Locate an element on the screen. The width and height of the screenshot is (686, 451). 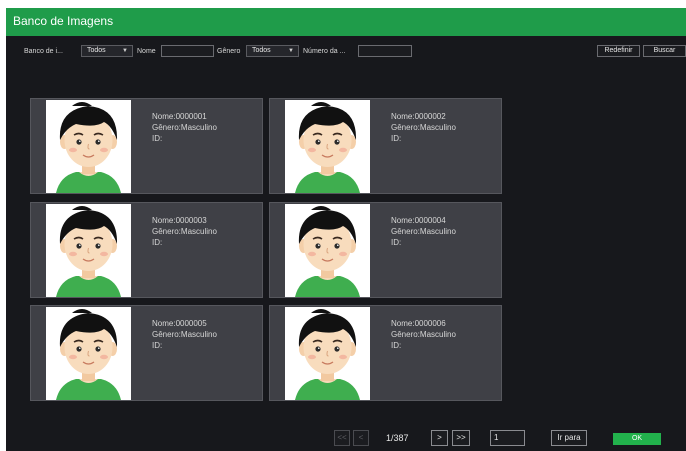
first-page-button: << is located at coordinates (342, 438).